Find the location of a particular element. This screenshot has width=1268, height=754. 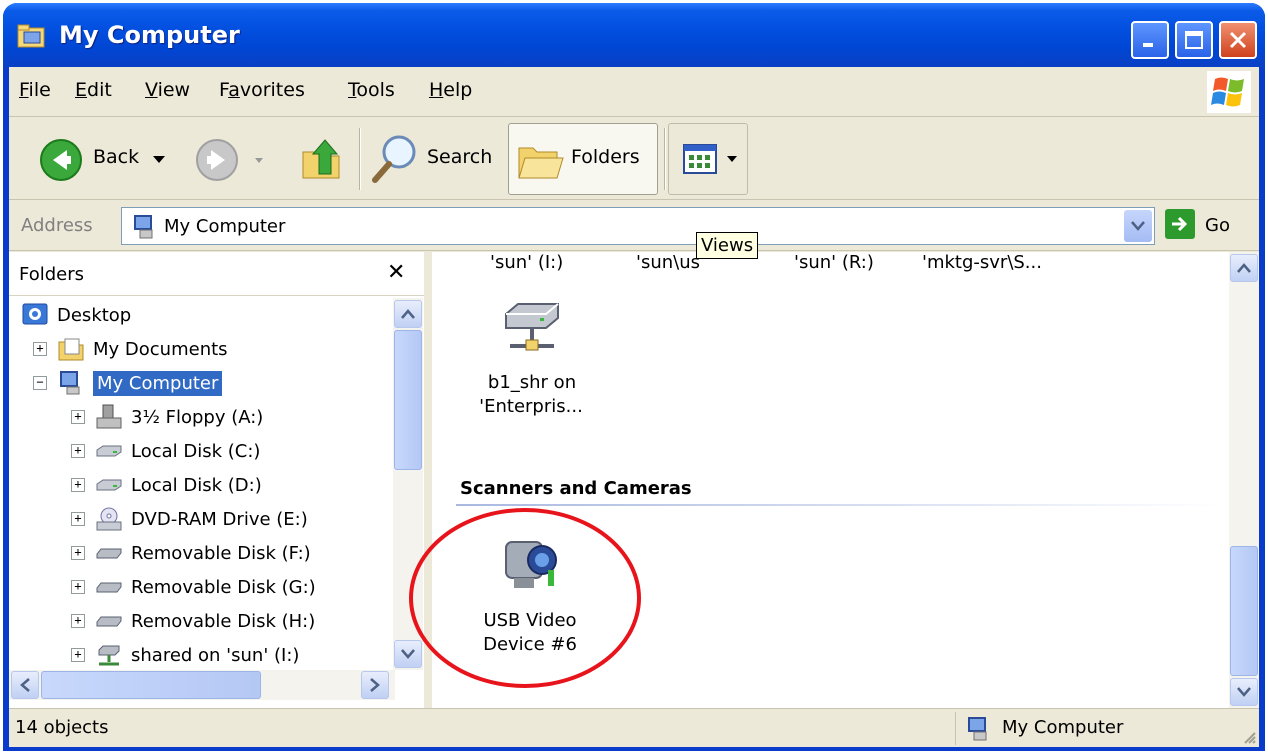

views-button is located at coordinates (708, 159).